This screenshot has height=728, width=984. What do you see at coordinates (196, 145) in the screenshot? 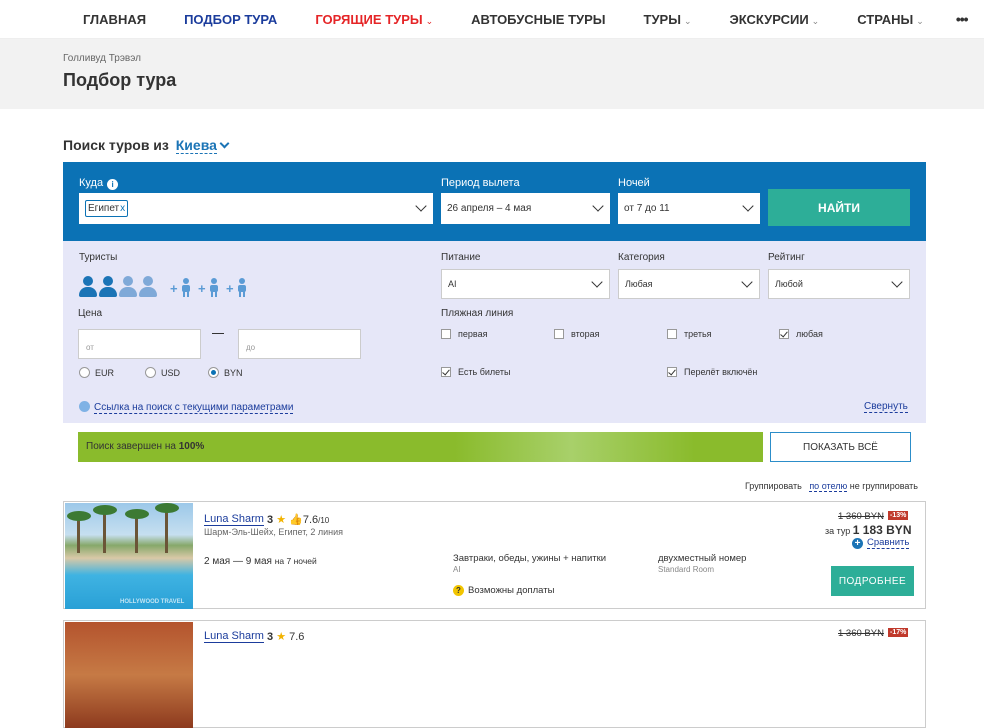
I see `departure-city-select: Киева` at bounding box center [196, 145].